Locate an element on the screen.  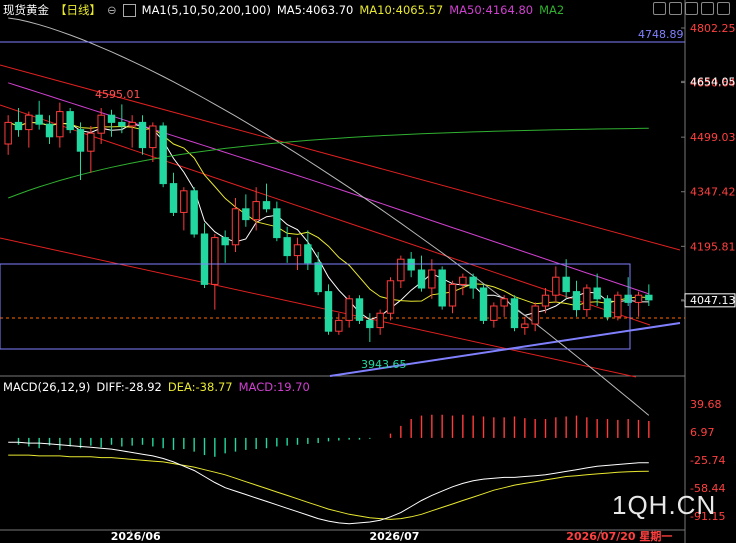
macd-tick-label: 6.97 is located at coordinates (702, 432).